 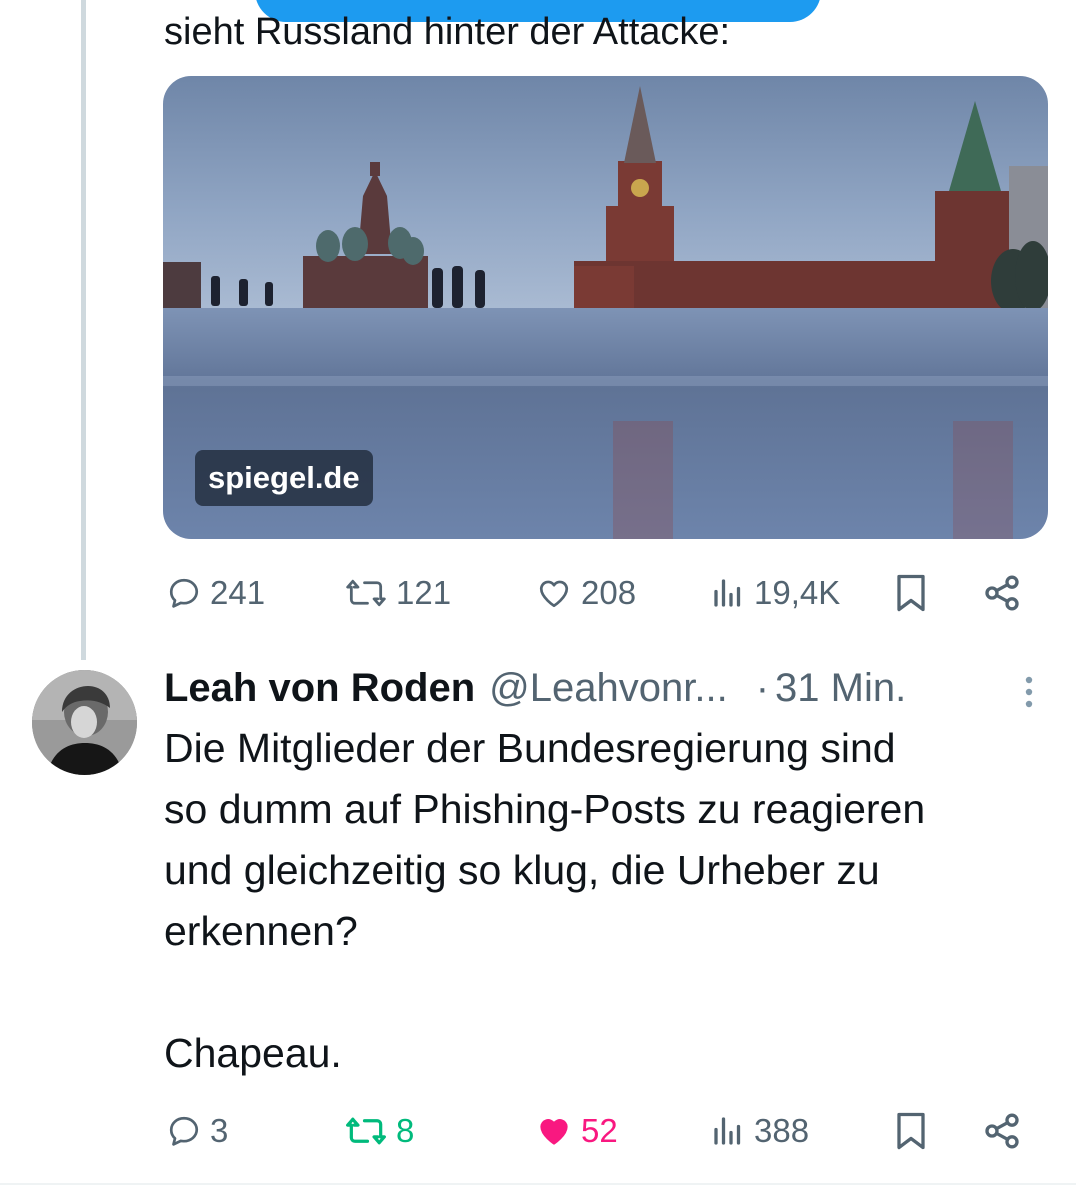 I want to click on author-name: Leah von Roden, so click(x=319, y=688).